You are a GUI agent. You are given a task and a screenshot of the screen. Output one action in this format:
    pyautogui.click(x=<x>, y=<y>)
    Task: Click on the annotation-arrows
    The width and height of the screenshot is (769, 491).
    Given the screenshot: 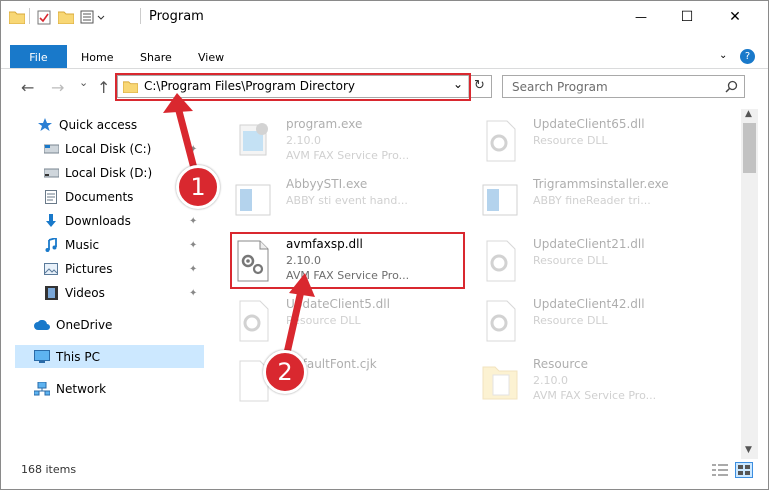 What is the action you would take?
    pyautogui.click(x=239, y=225)
    